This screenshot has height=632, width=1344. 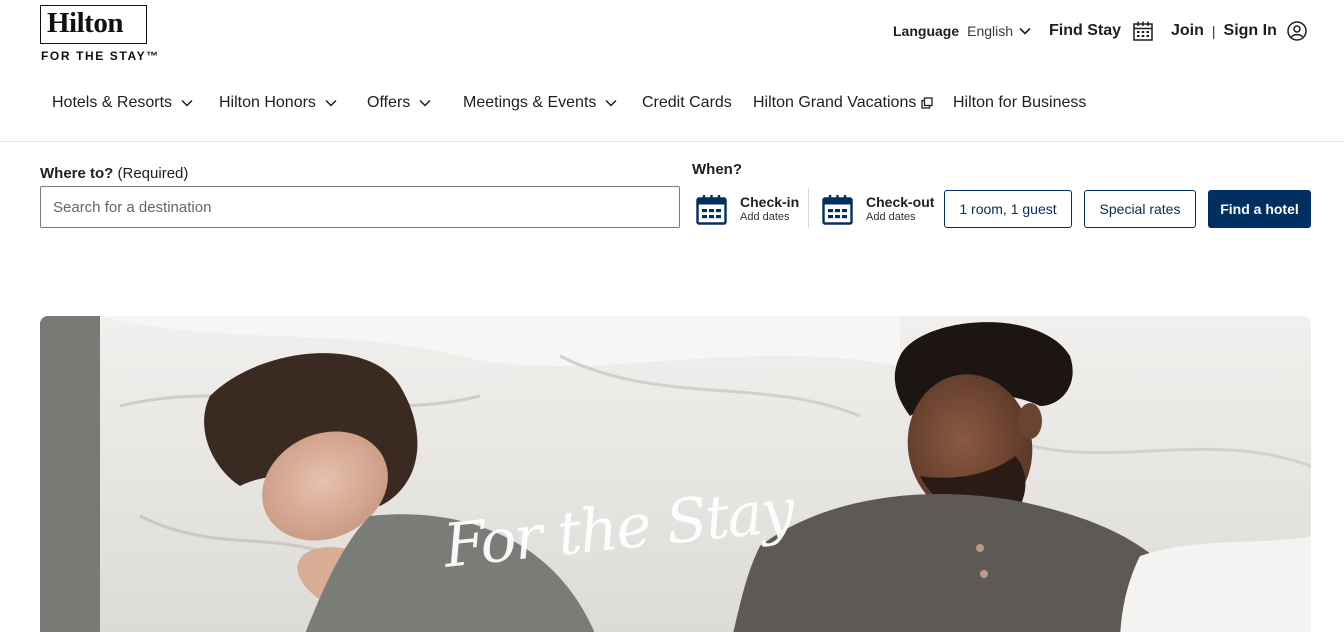 What do you see at coordinates (389, 102) in the screenshot?
I see `nav-label: Offers` at bounding box center [389, 102].